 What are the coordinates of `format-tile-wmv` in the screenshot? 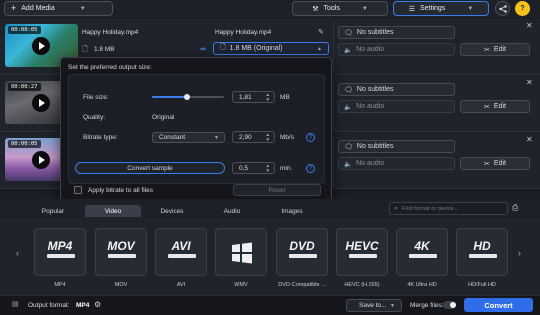 It's located at (241, 252).